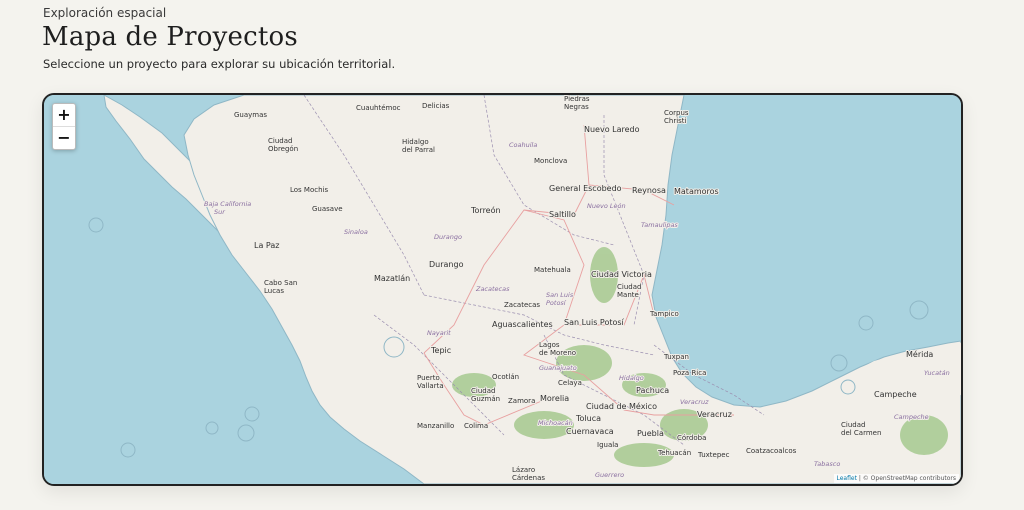 The image size is (1024, 510). What do you see at coordinates (485, 399) in the screenshot?
I see `city-label: Guzmán` at bounding box center [485, 399].